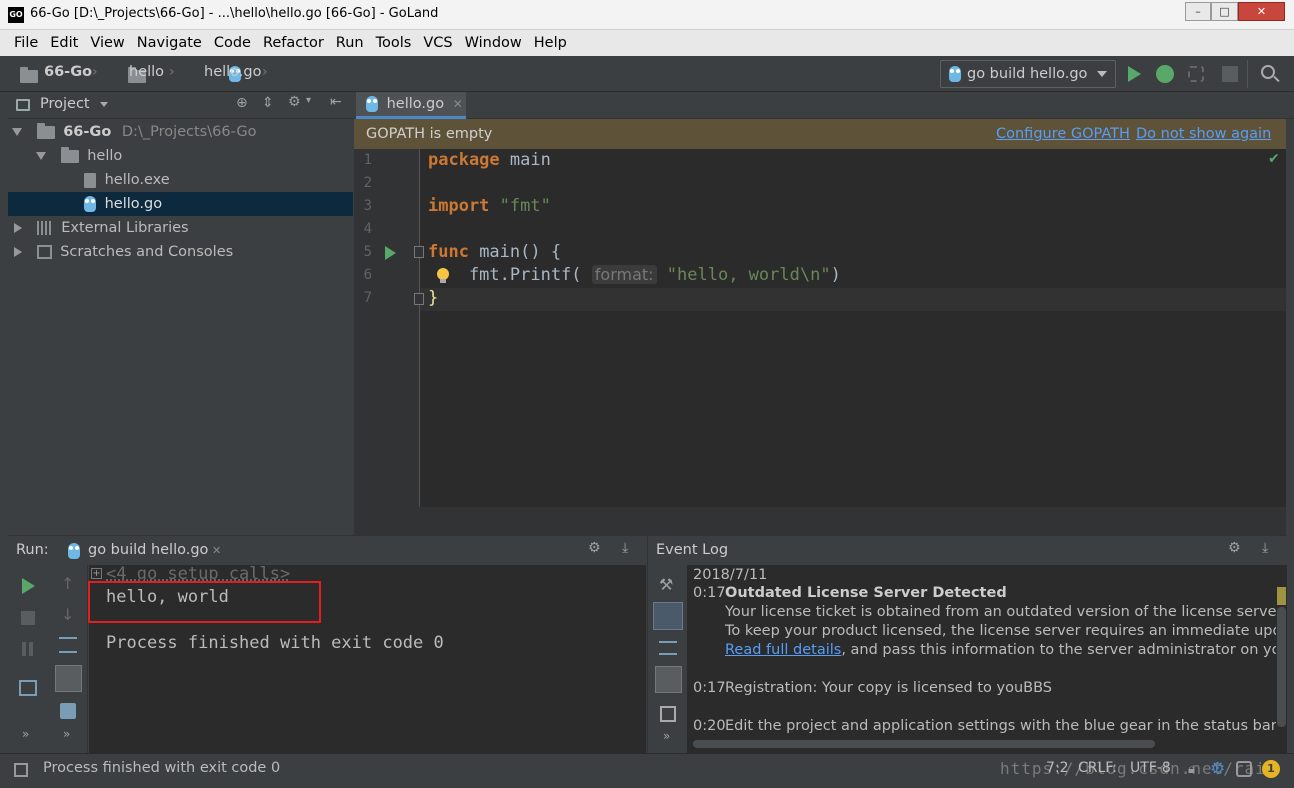 Image resolution: width=1294 pixels, height=788 pixels. Describe the element at coordinates (69, 154) in the screenshot. I see `folder-icon` at that location.